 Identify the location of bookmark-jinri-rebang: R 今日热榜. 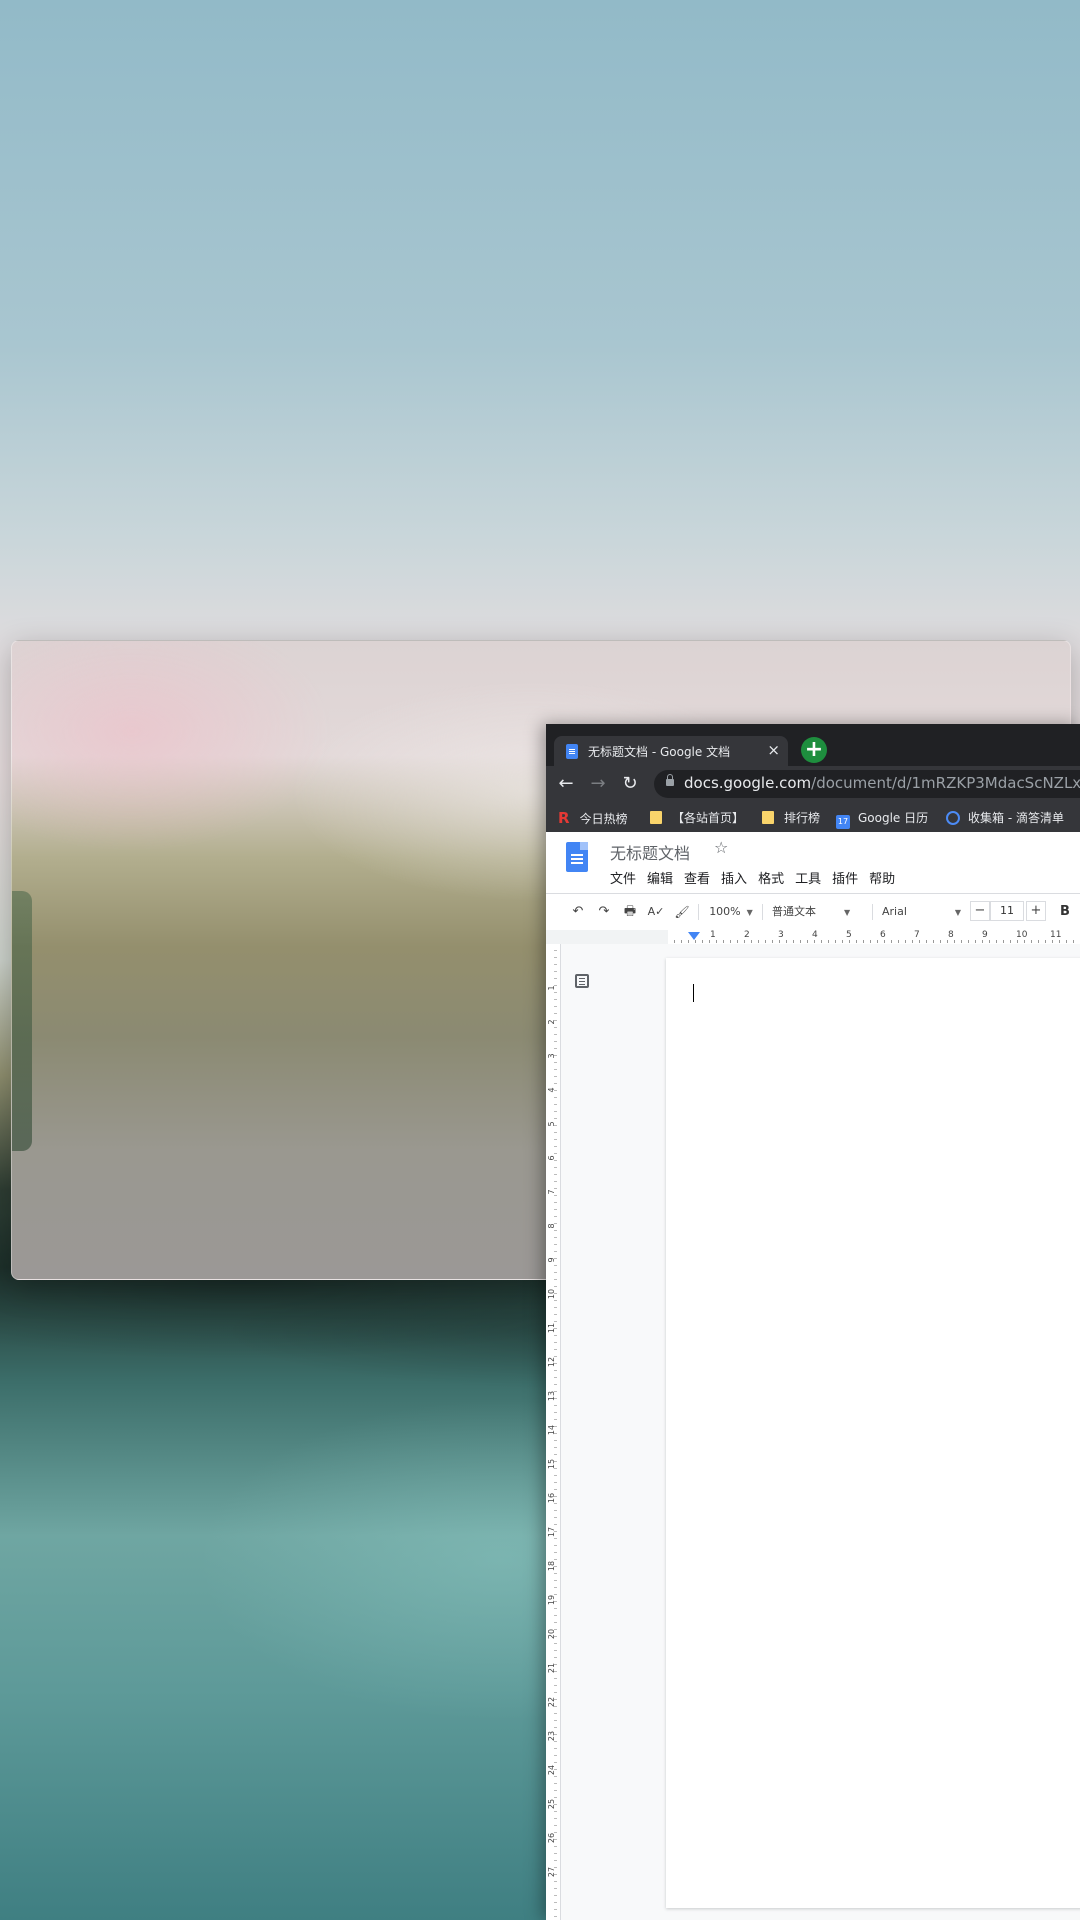
(593, 818).